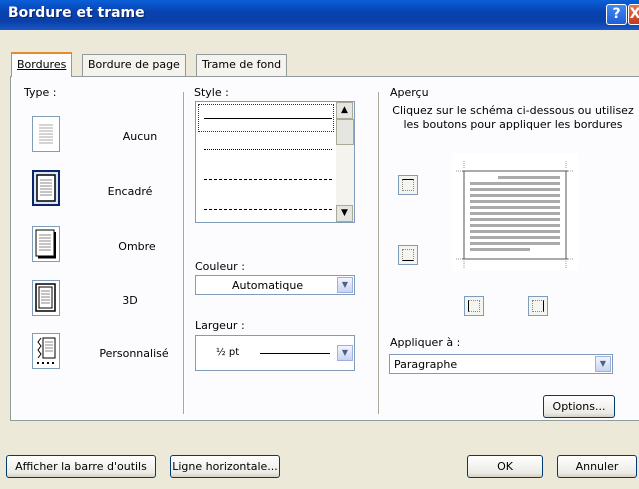 The width and height of the screenshot is (639, 489). Describe the element at coordinates (426, 364) in the screenshot. I see `apply-to-value: Paragraphe` at that location.